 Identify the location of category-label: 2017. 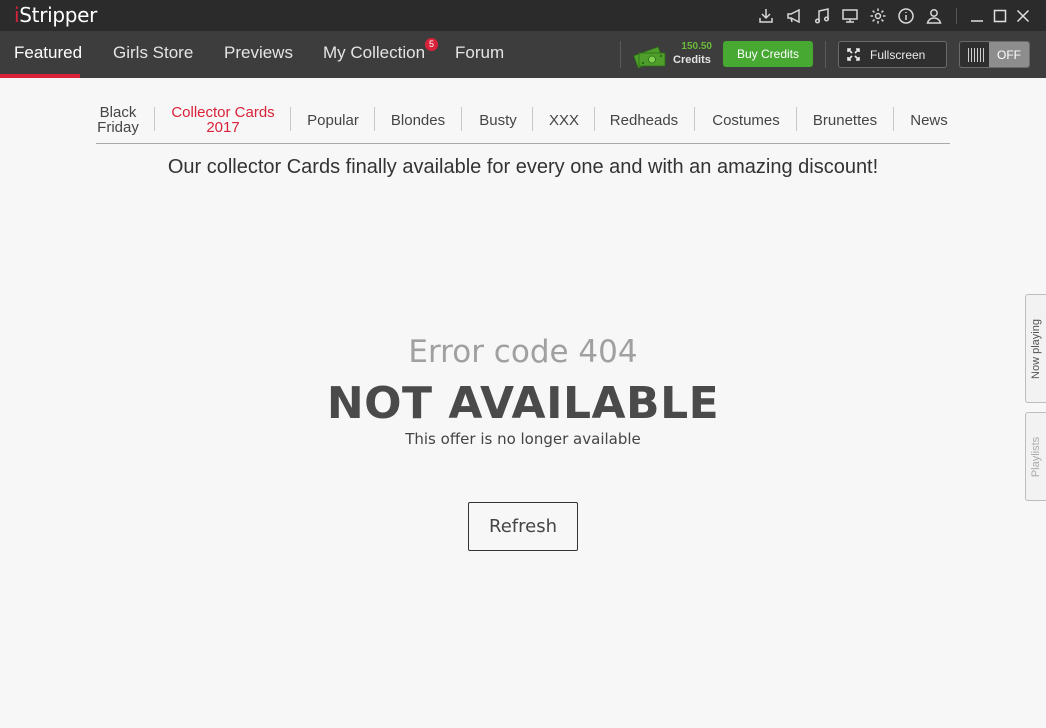
(223, 127).